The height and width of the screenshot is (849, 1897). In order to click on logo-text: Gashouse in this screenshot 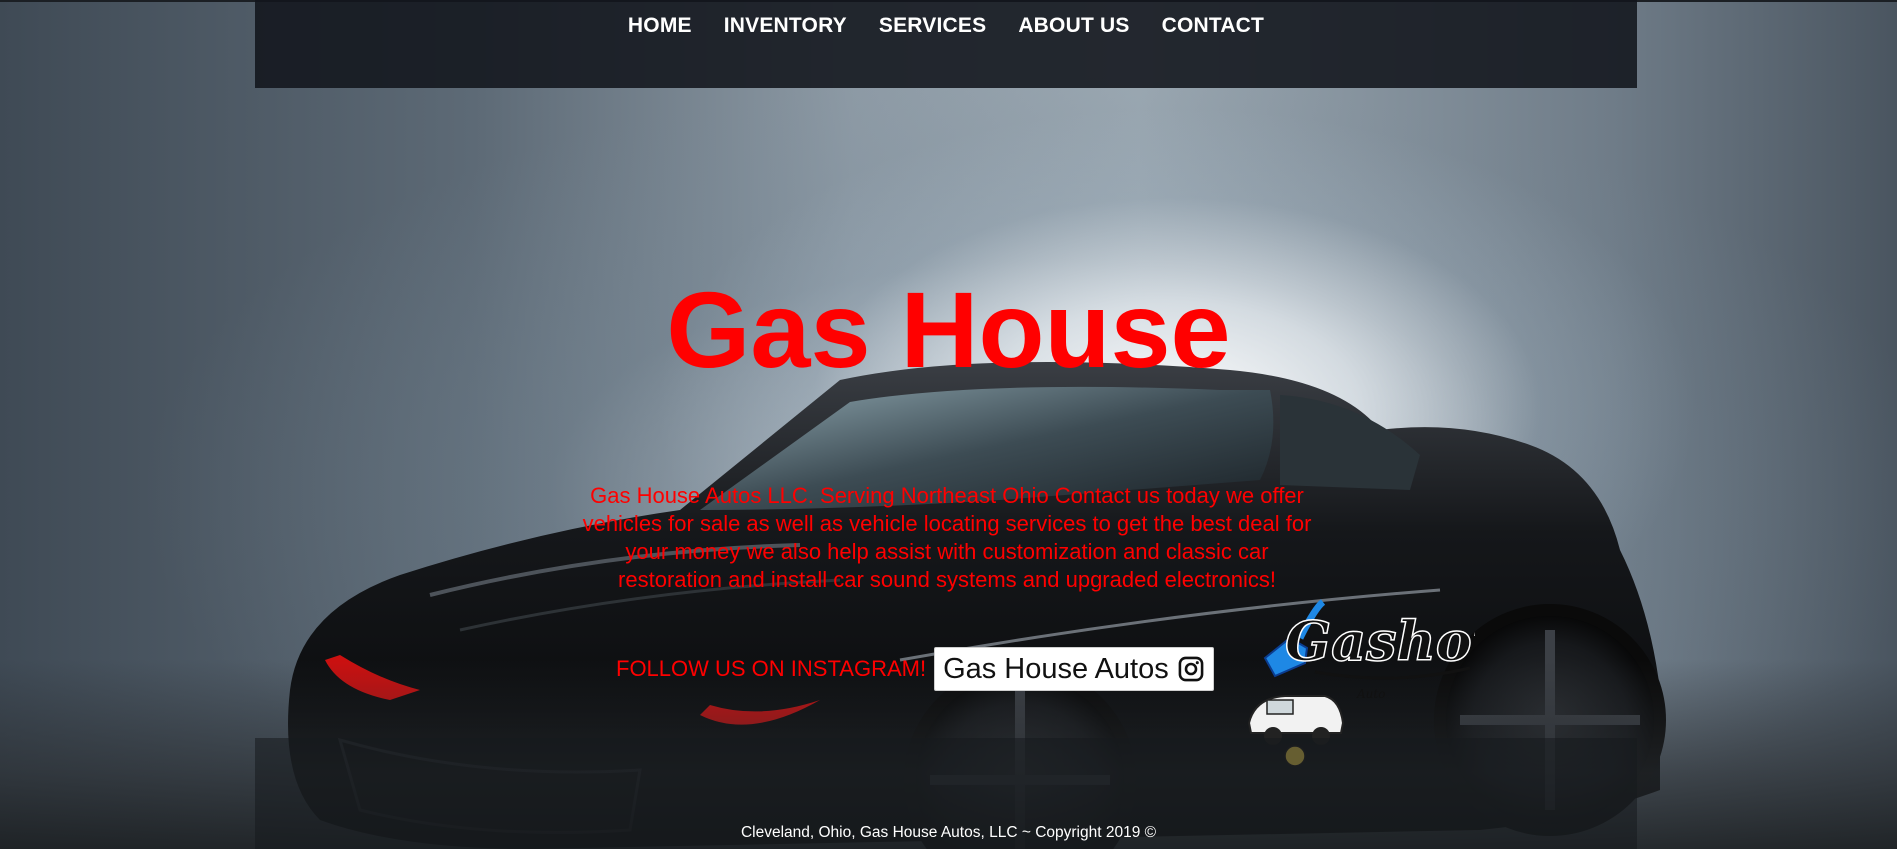, I will do `click(1380, 641)`.